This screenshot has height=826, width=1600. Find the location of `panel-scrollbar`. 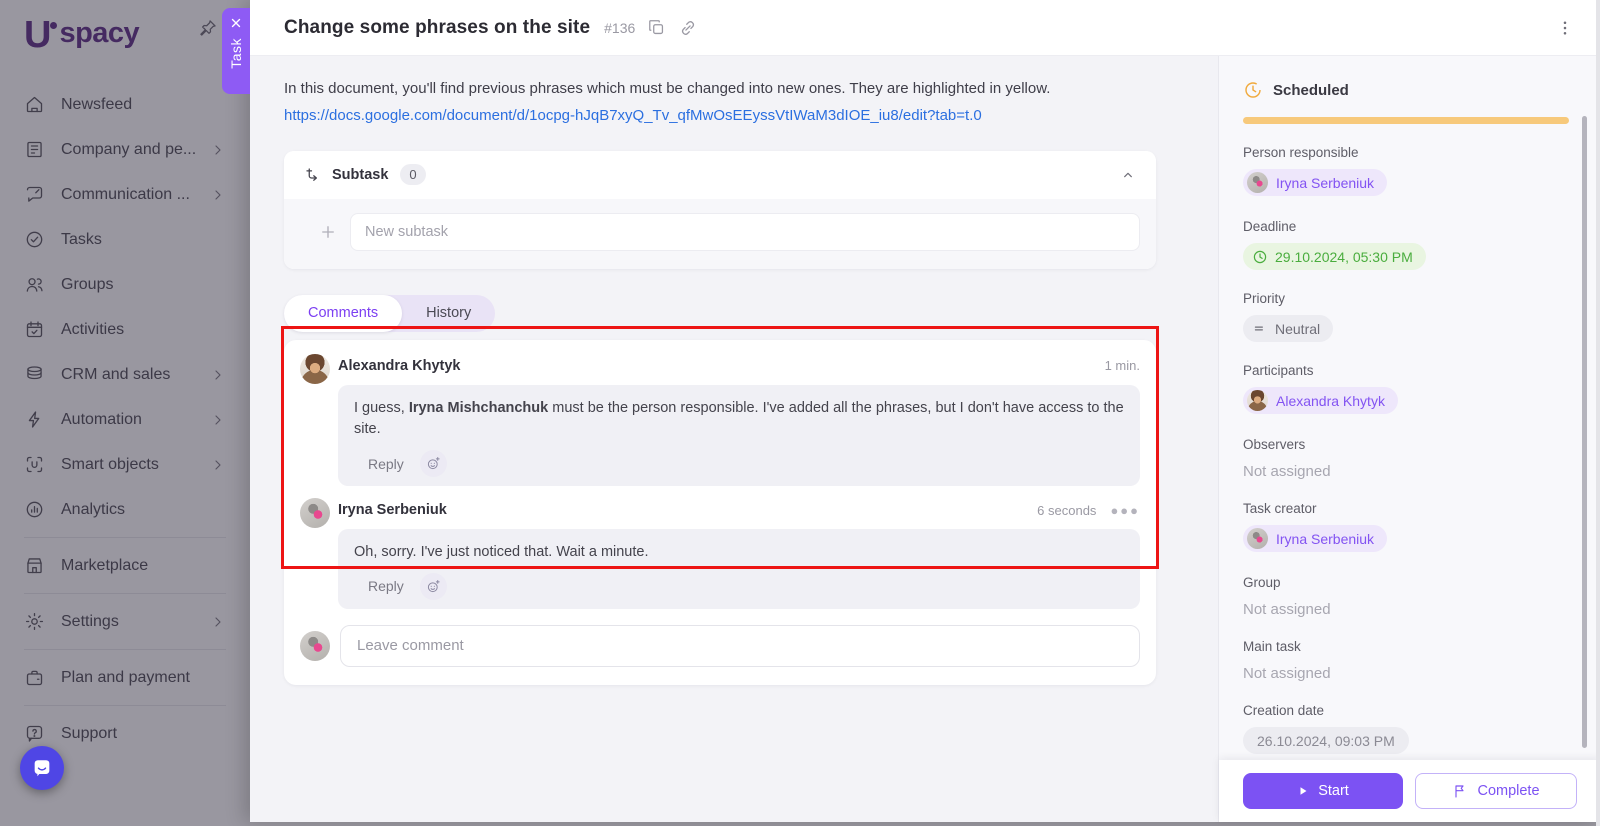

panel-scrollbar is located at coordinates (1584, 432).